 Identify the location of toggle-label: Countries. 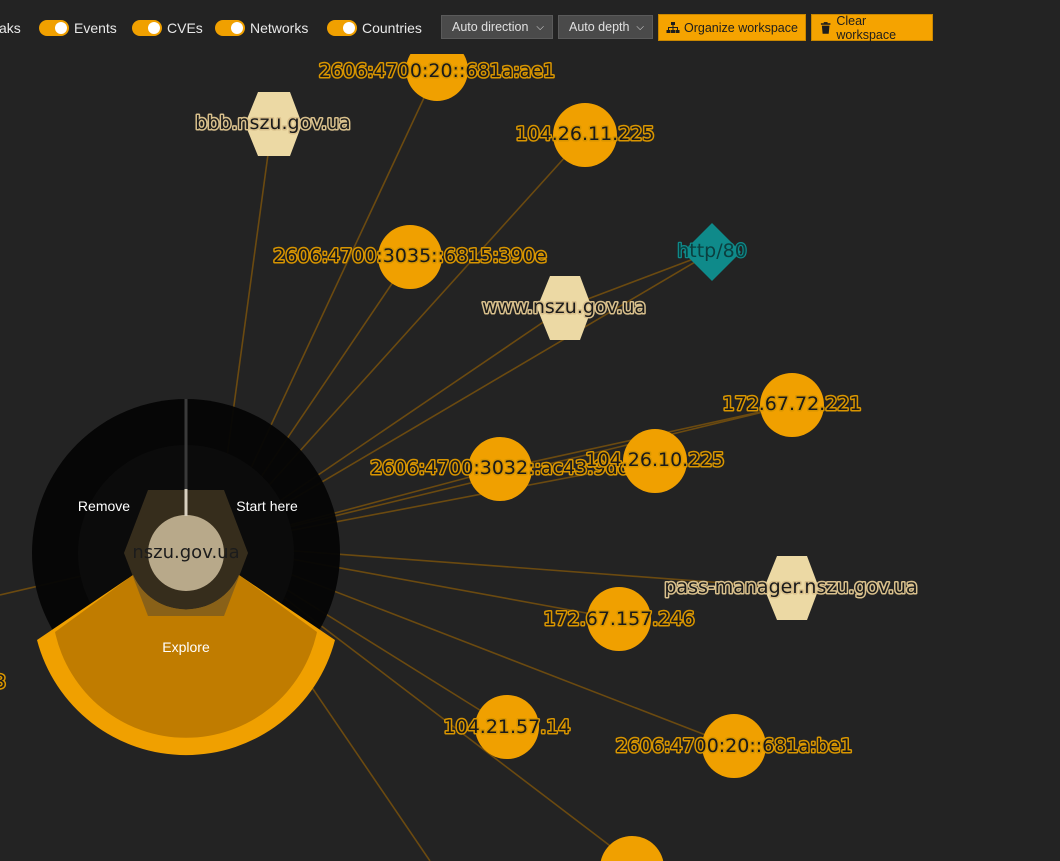
(392, 28).